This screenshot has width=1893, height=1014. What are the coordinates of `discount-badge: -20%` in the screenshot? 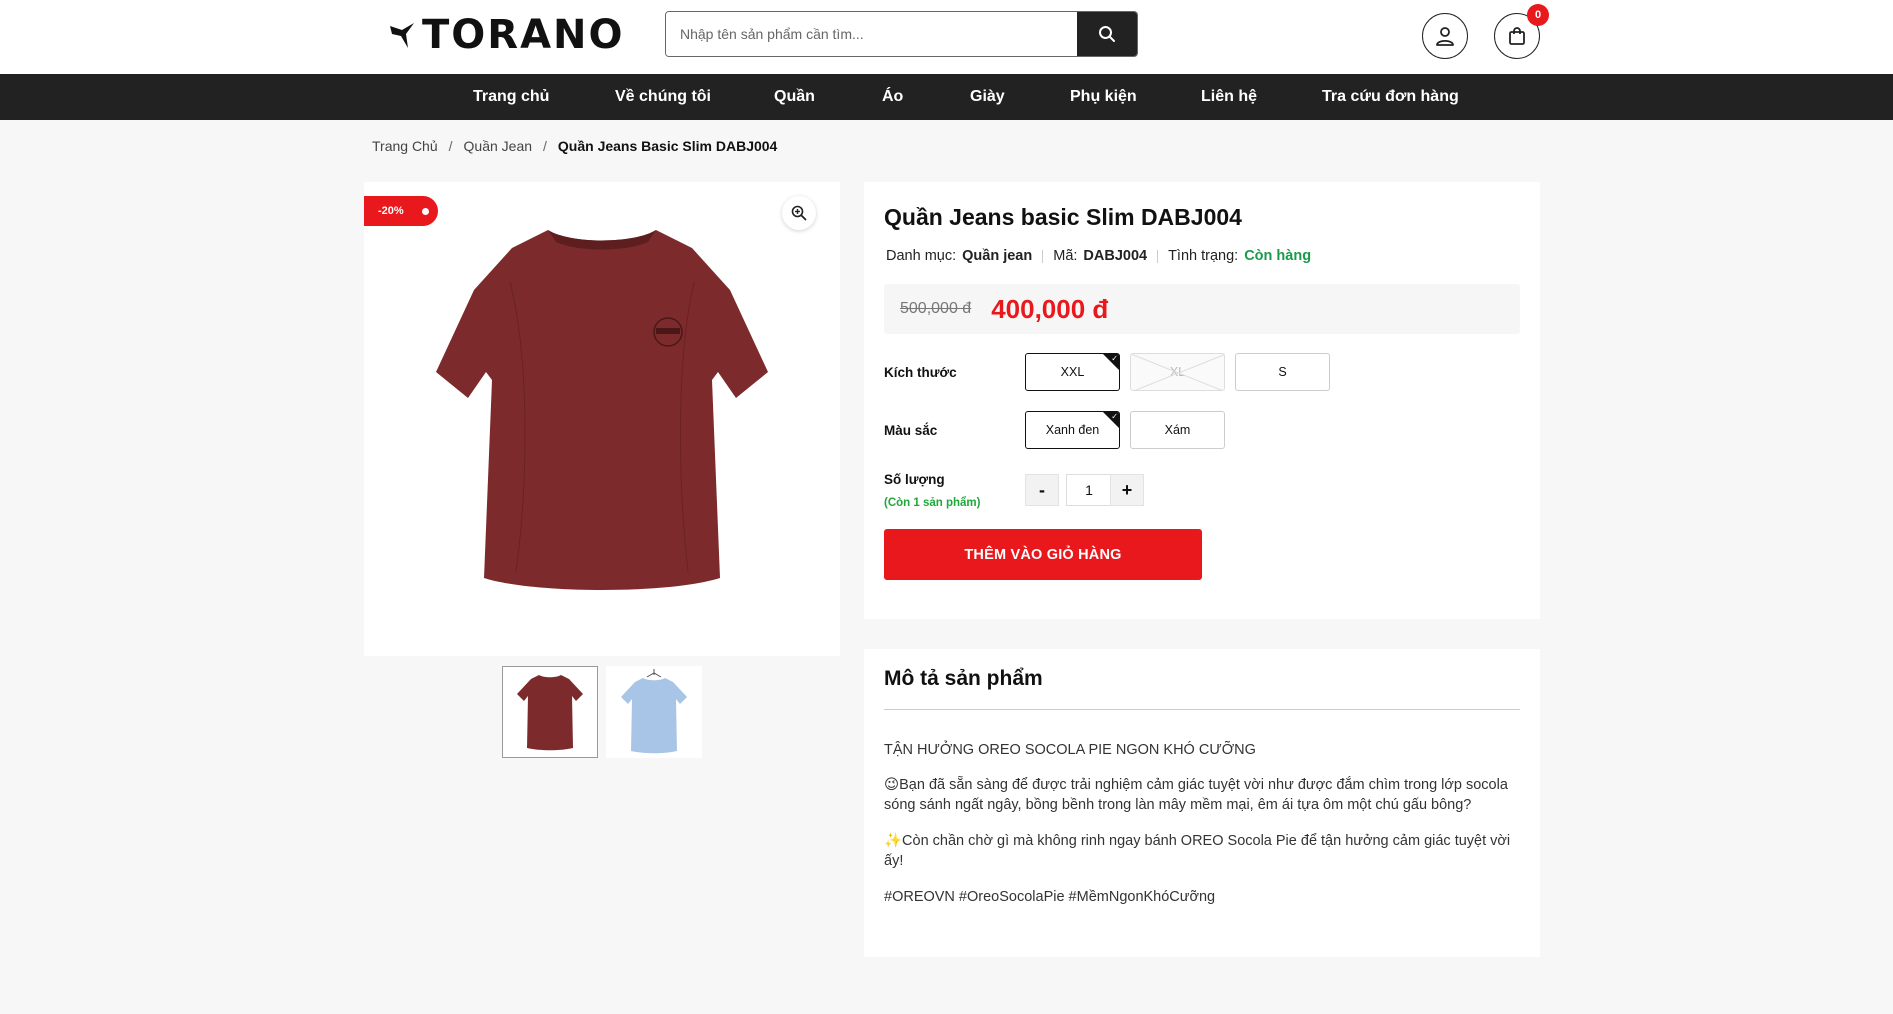 It's located at (401, 211).